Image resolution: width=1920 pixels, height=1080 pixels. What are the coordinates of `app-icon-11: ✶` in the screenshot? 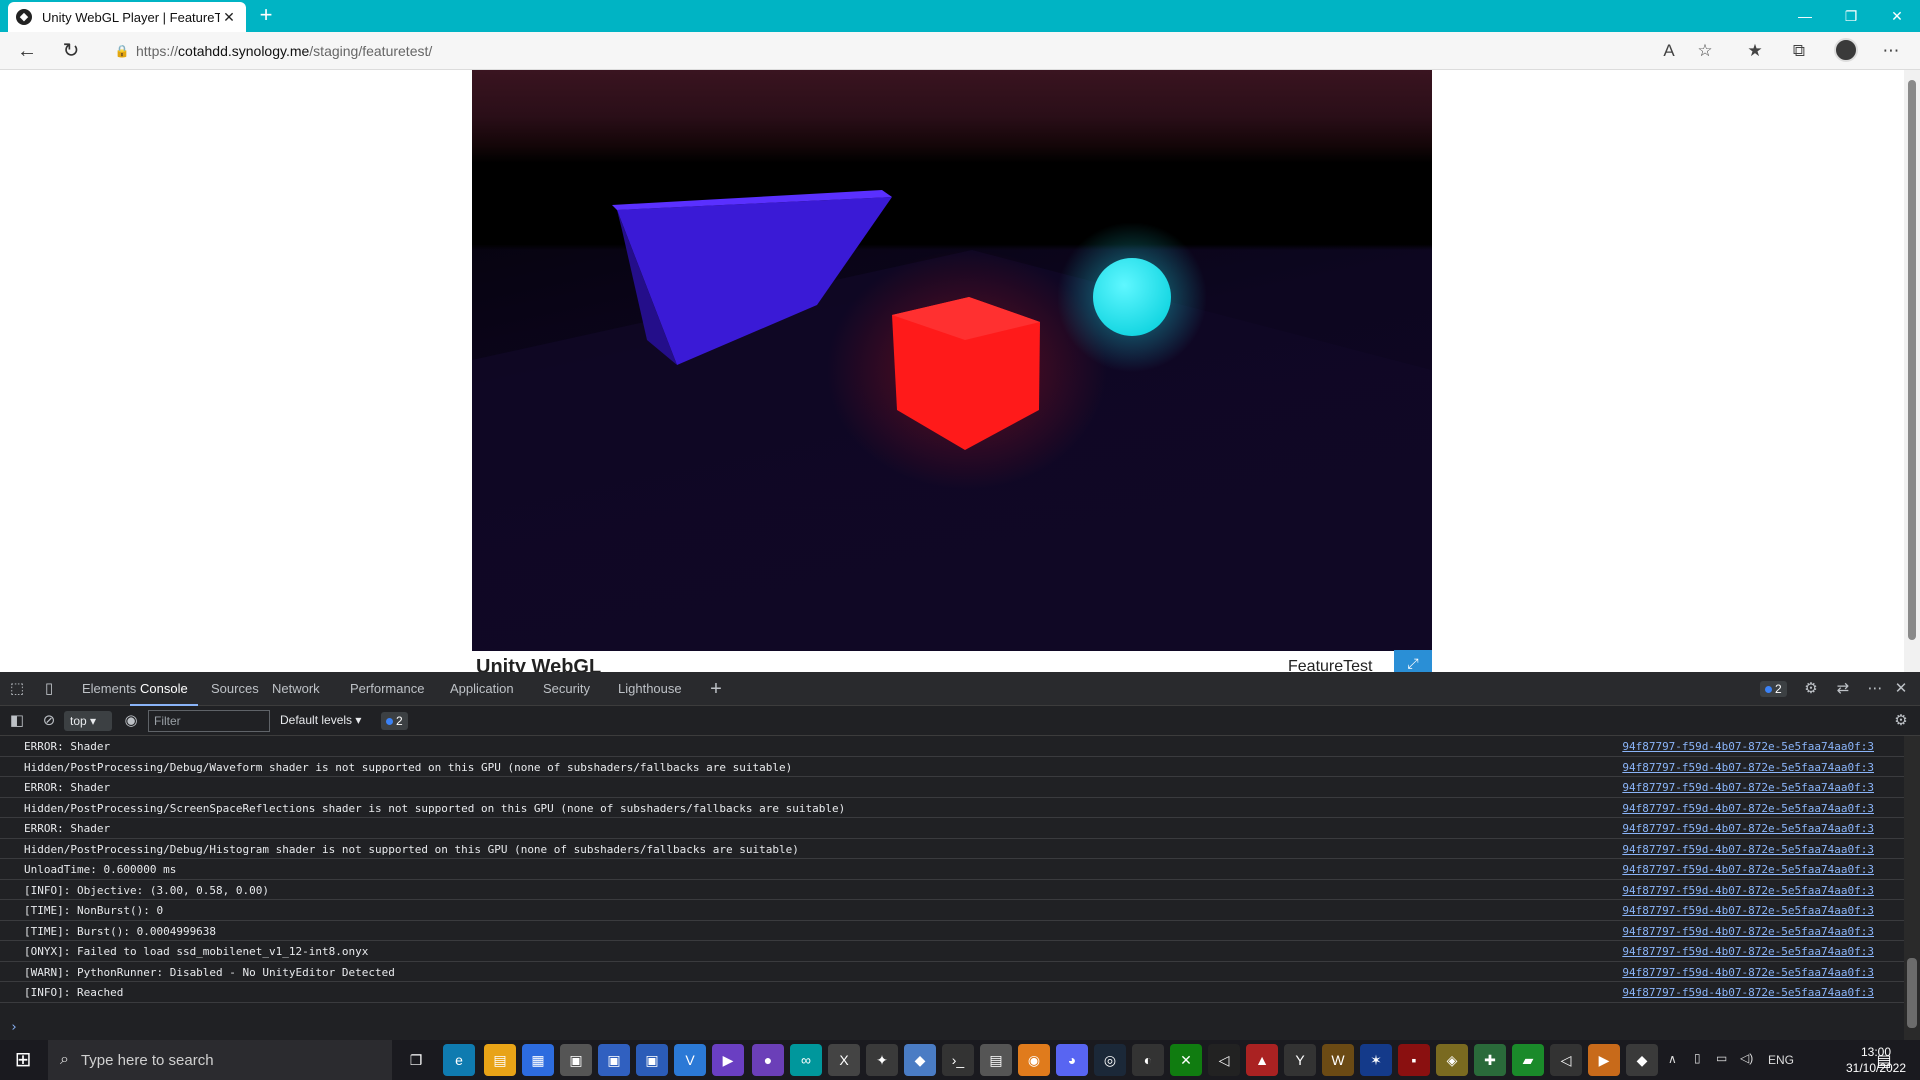 It's located at (1376, 1060).